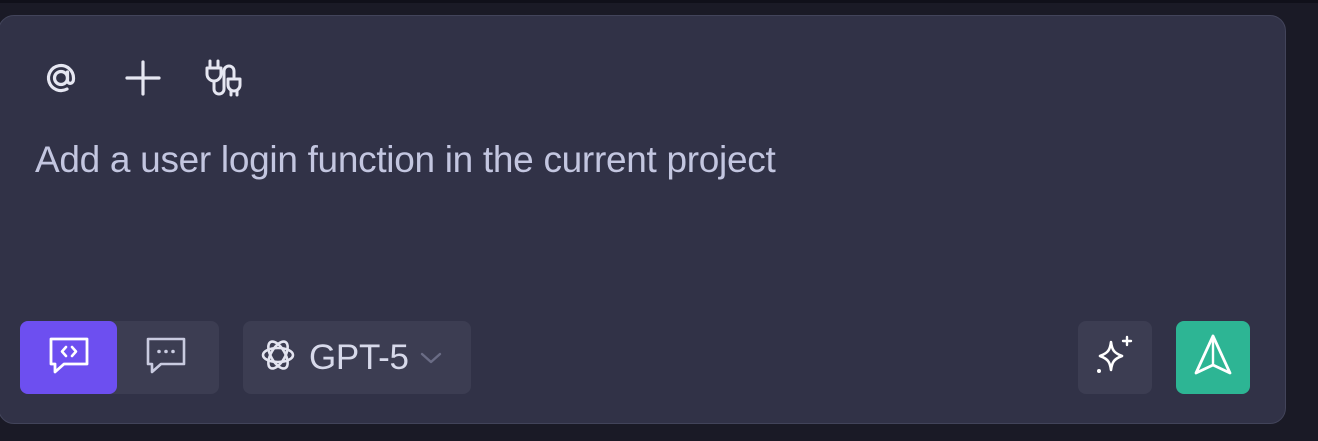 The image size is (1318, 441). I want to click on at-mention-icon, so click(61, 78).